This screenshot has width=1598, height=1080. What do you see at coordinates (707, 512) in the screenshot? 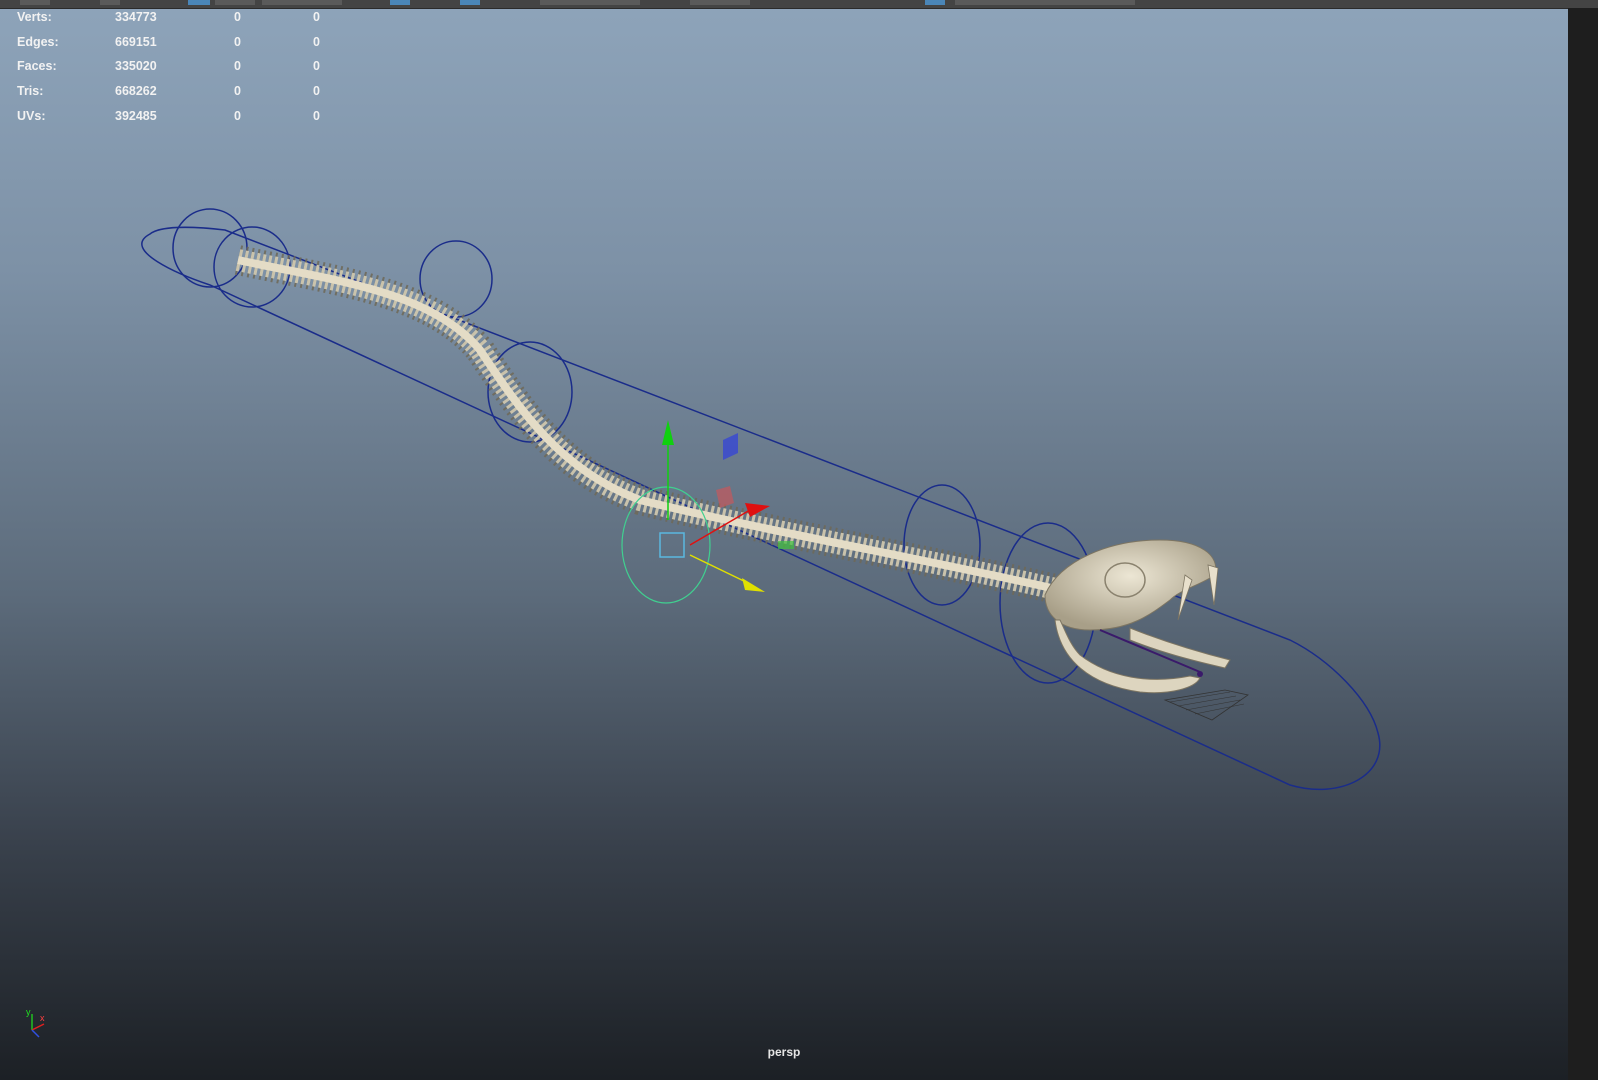
I see `transform-manipulator` at bounding box center [707, 512].